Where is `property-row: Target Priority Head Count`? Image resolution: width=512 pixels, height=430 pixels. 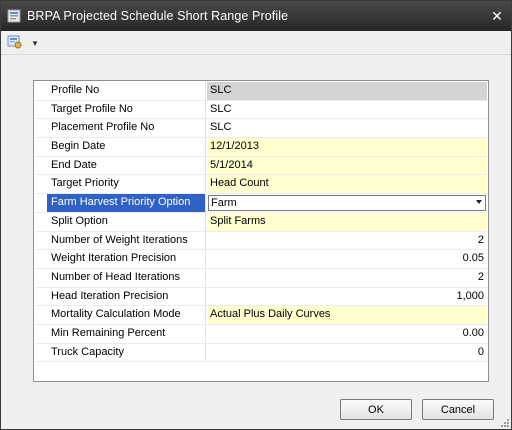 property-row: Target Priority Head Count is located at coordinates (261, 185).